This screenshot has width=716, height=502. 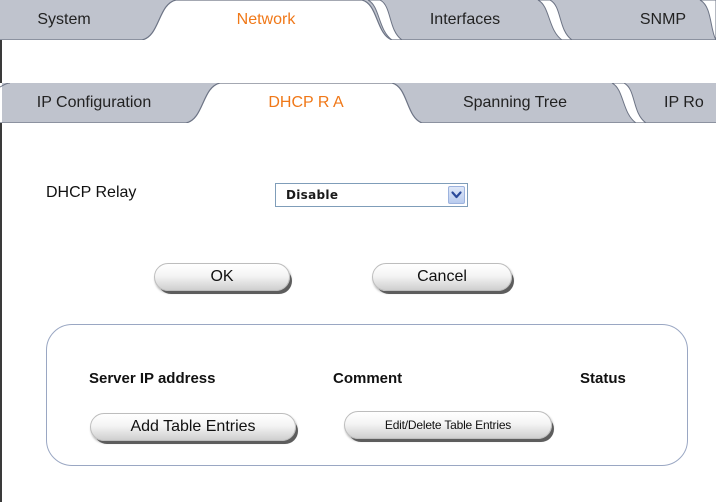 What do you see at coordinates (222, 277) in the screenshot?
I see `ok-button: OK` at bounding box center [222, 277].